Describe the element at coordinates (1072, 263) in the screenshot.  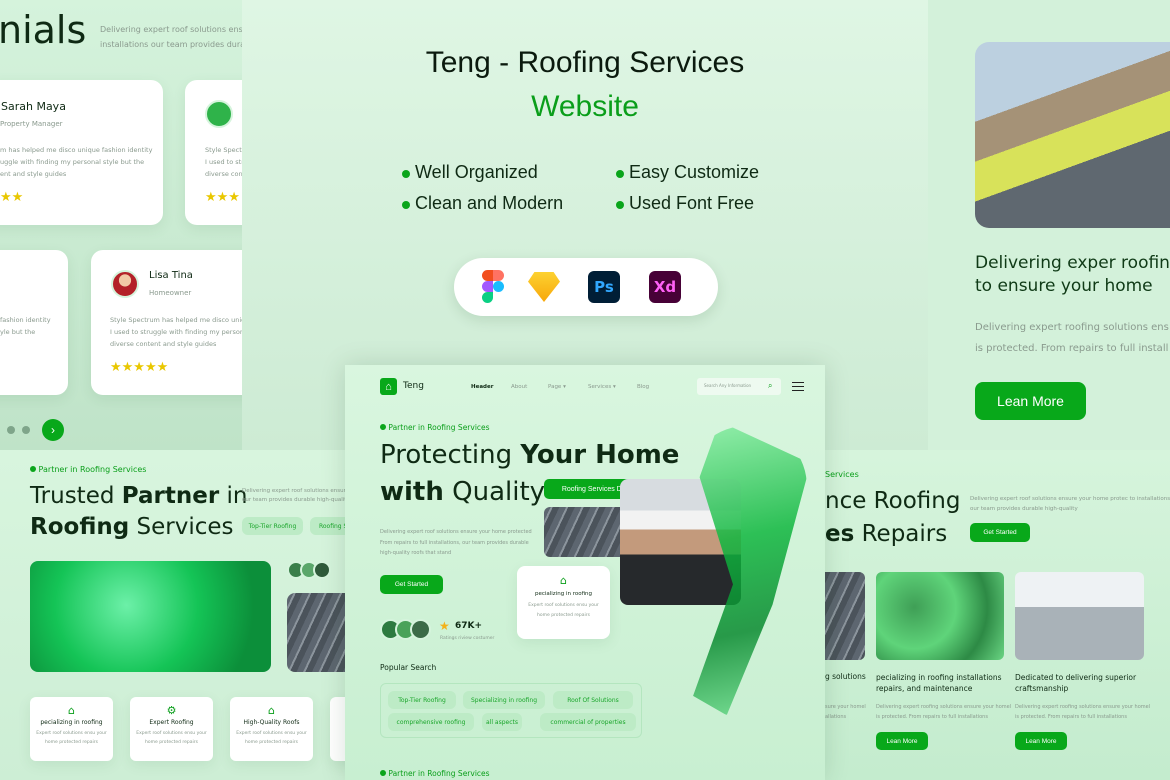
I see `heading-line: Delivering exper roofing` at that location.